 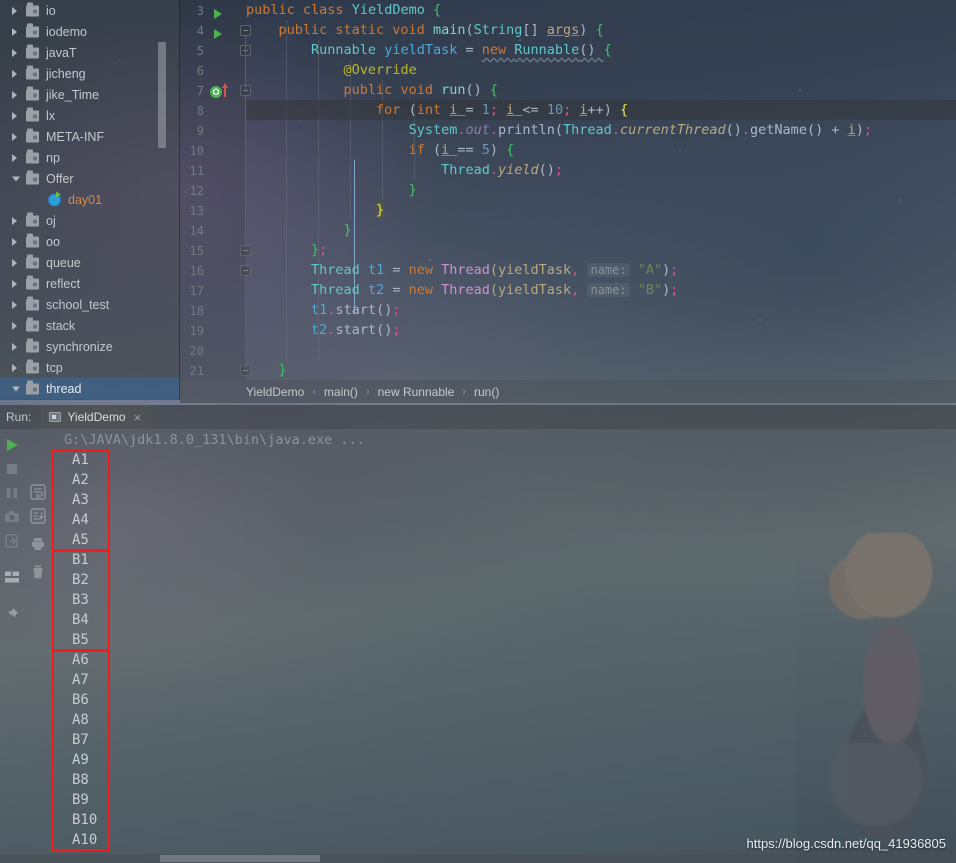 What do you see at coordinates (51, 115) in the screenshot?
I see `tree-item-label: lx` at bounding box center [51, 115].